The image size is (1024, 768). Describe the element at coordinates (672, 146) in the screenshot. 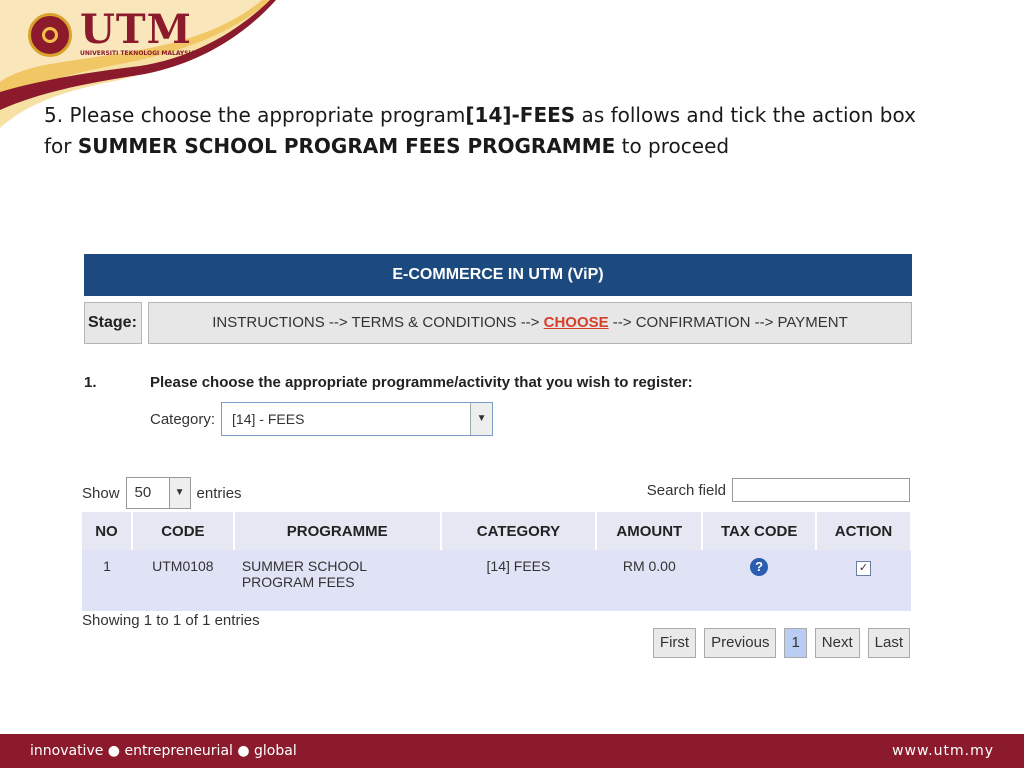

I see `instruction-part-3: to proceed` at that location.